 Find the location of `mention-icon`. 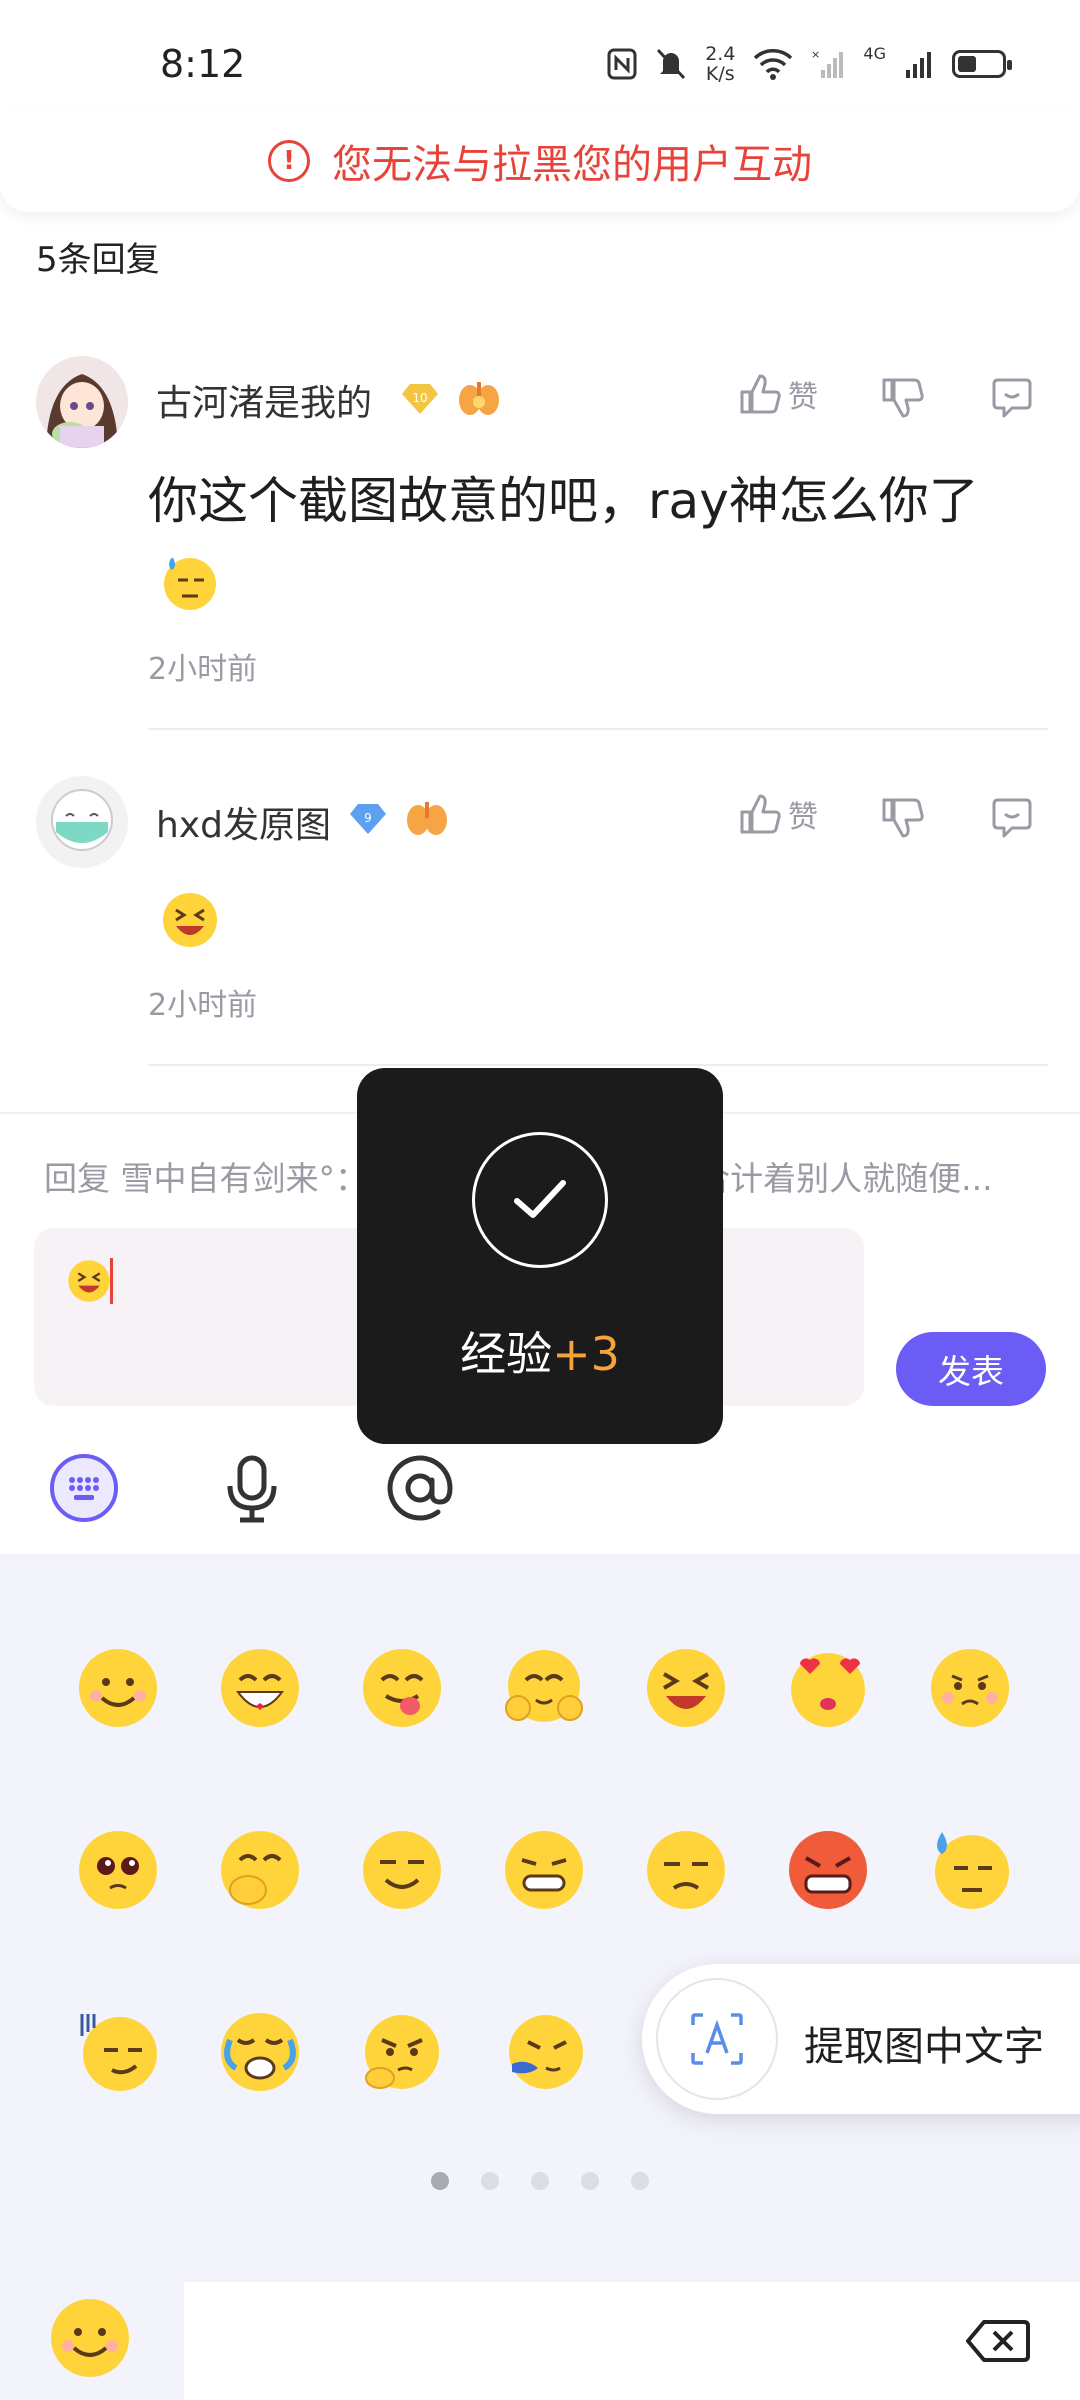

mention-icon is located at coordinates (420, 1488).